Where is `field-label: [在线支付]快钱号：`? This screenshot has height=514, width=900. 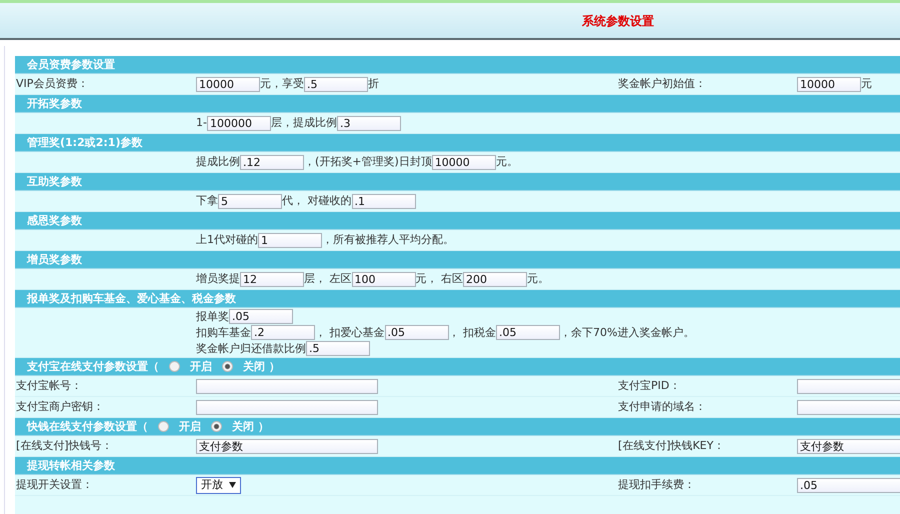
field-label: [在线支付]快钱号： is located at coordinates (64, 445).